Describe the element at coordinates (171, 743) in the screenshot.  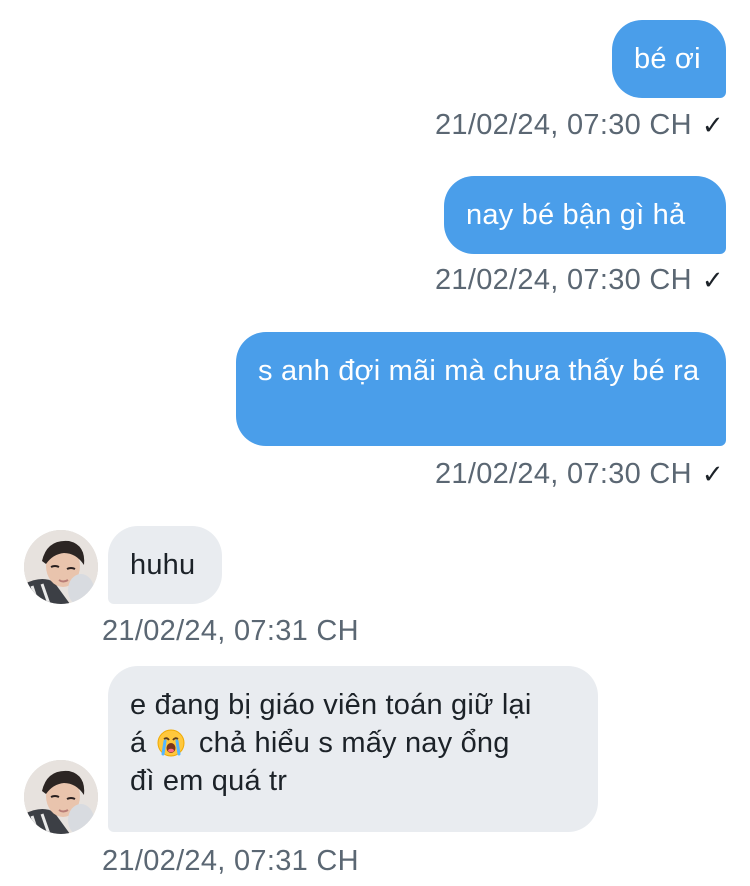
I see `loudly-crying-face-icon` at that location.